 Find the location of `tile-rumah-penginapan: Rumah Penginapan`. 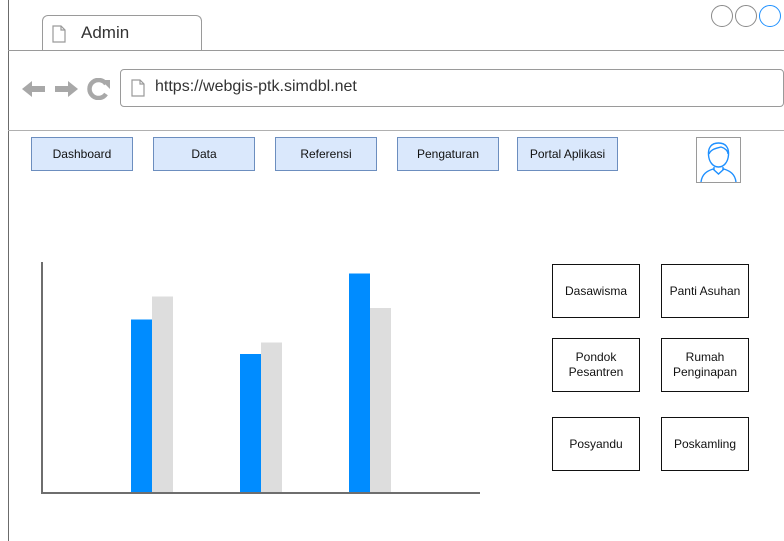

tile-rumah-penginapan: Rumah Penginapan is located at coordinates (705, 365).